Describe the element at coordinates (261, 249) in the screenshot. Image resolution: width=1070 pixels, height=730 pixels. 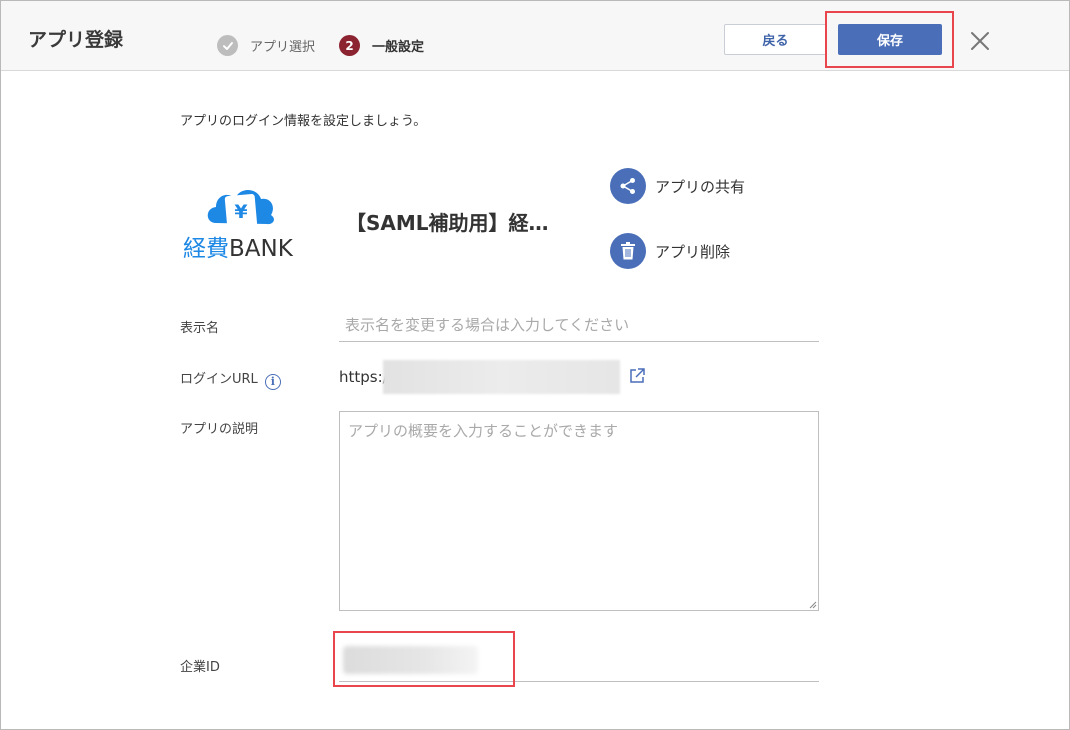
I see `logo-wordmark-bank: BANK` at that location.